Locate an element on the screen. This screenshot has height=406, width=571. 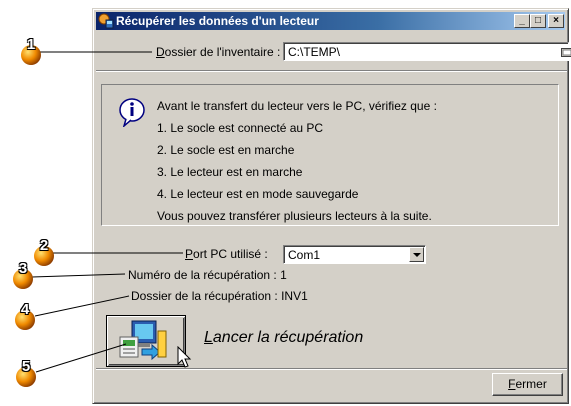
inventory-folder-label: Dossier de l'inventaire : is located at coordinates (218, 52).